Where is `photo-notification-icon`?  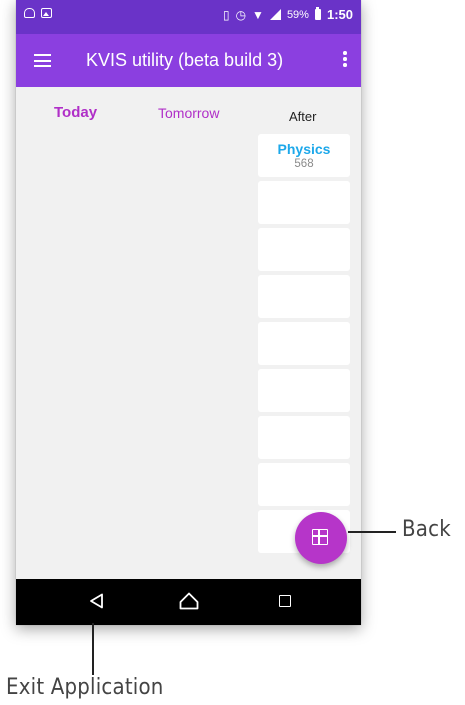
photo-notification-icon is located at coordinates (29, 13).